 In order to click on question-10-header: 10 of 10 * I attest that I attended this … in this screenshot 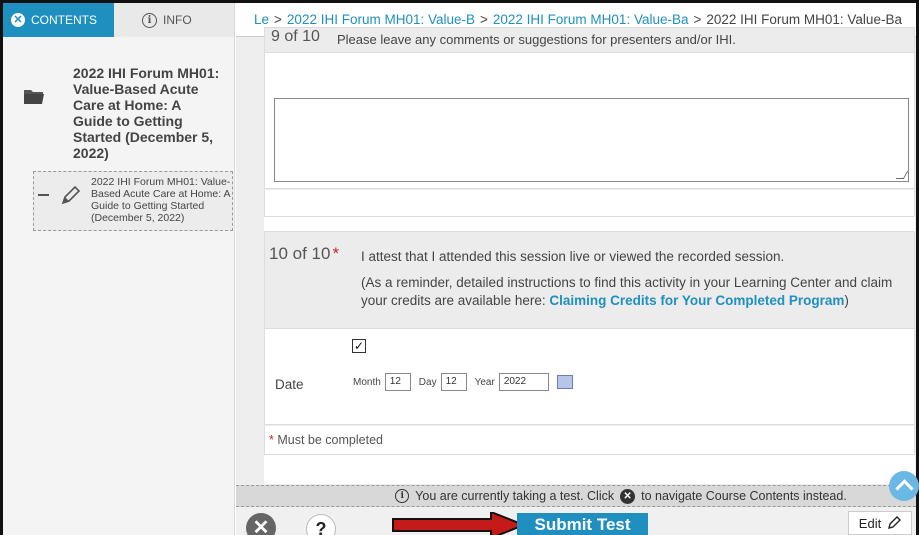, I will do `click(589, 280)`.